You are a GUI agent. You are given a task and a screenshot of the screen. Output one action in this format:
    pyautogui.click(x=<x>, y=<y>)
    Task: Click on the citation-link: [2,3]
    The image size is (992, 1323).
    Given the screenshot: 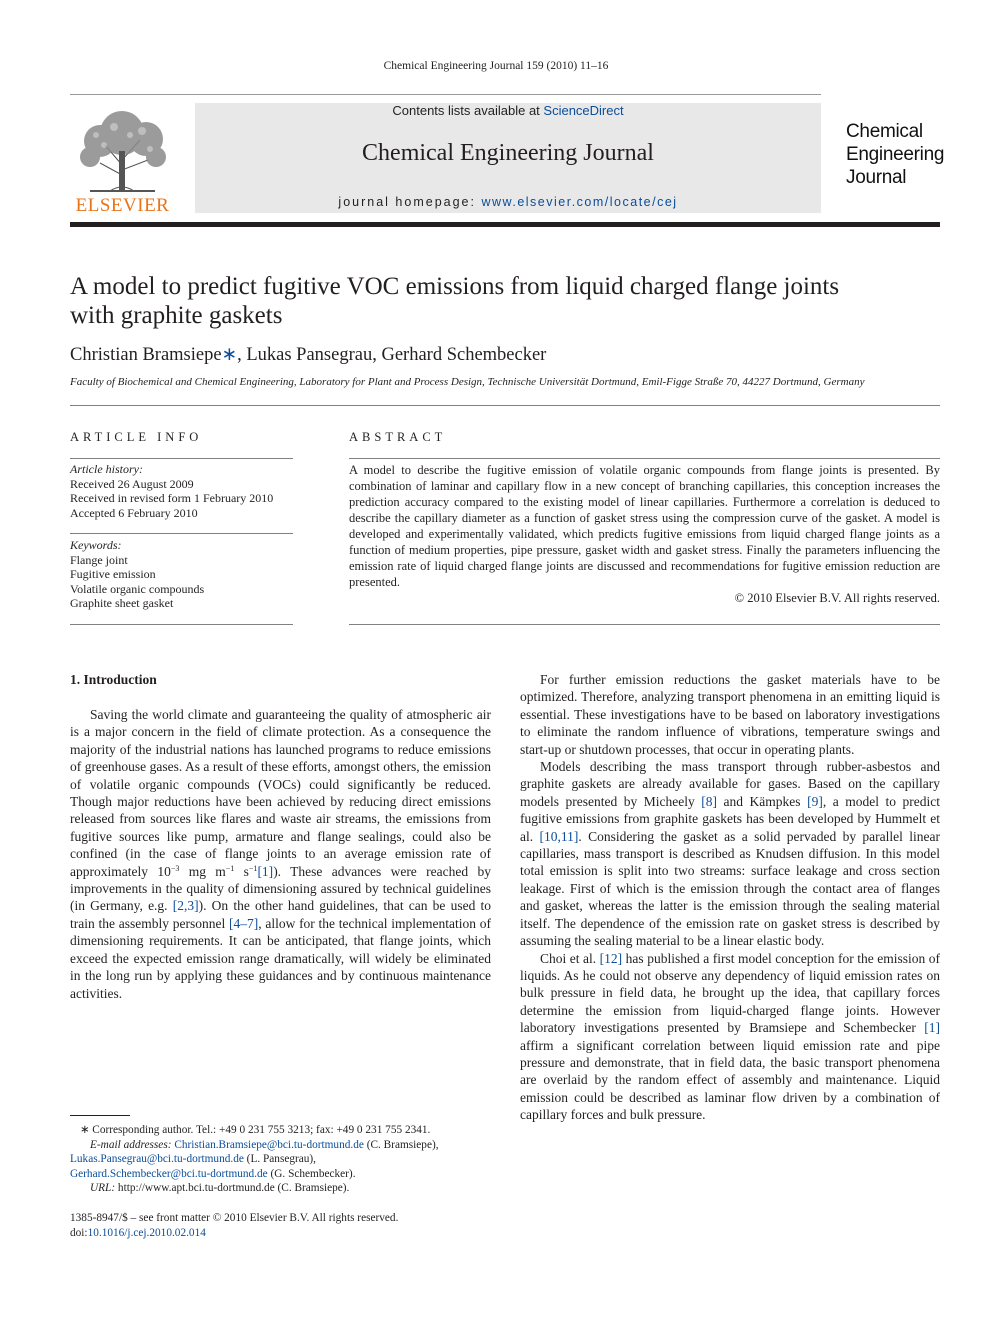 What is the action you would take?
    pyautogui.click(x=186, y=905)
    